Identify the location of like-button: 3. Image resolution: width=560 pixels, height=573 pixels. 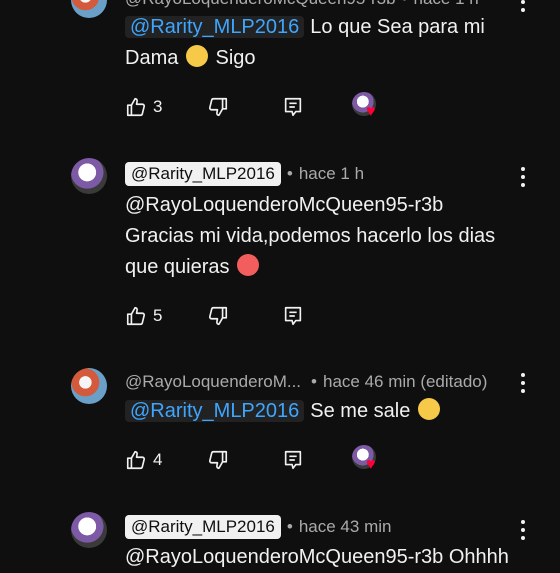
(143, 107).